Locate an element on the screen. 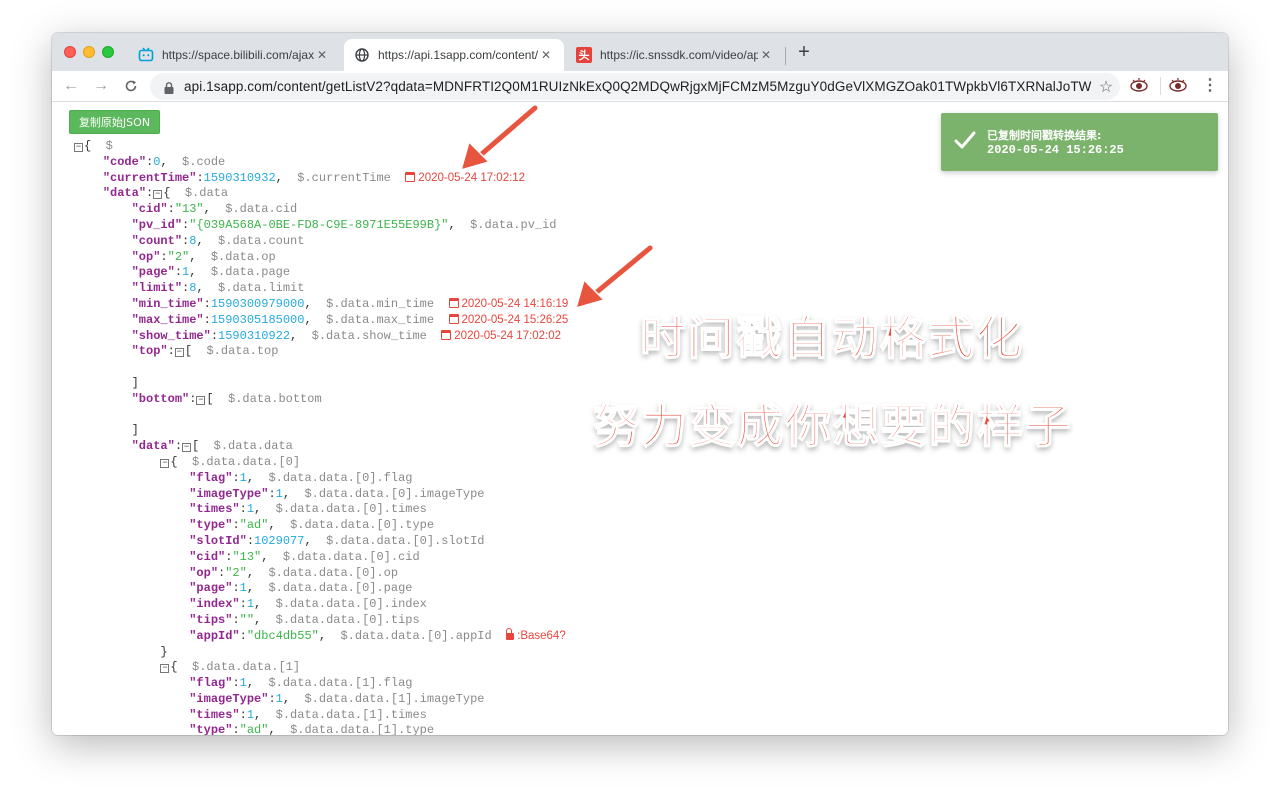 This screenshot has width=1280, height=800. tab-title: https://api.1sapp.com/content/ is located at coordinates (458, 55).